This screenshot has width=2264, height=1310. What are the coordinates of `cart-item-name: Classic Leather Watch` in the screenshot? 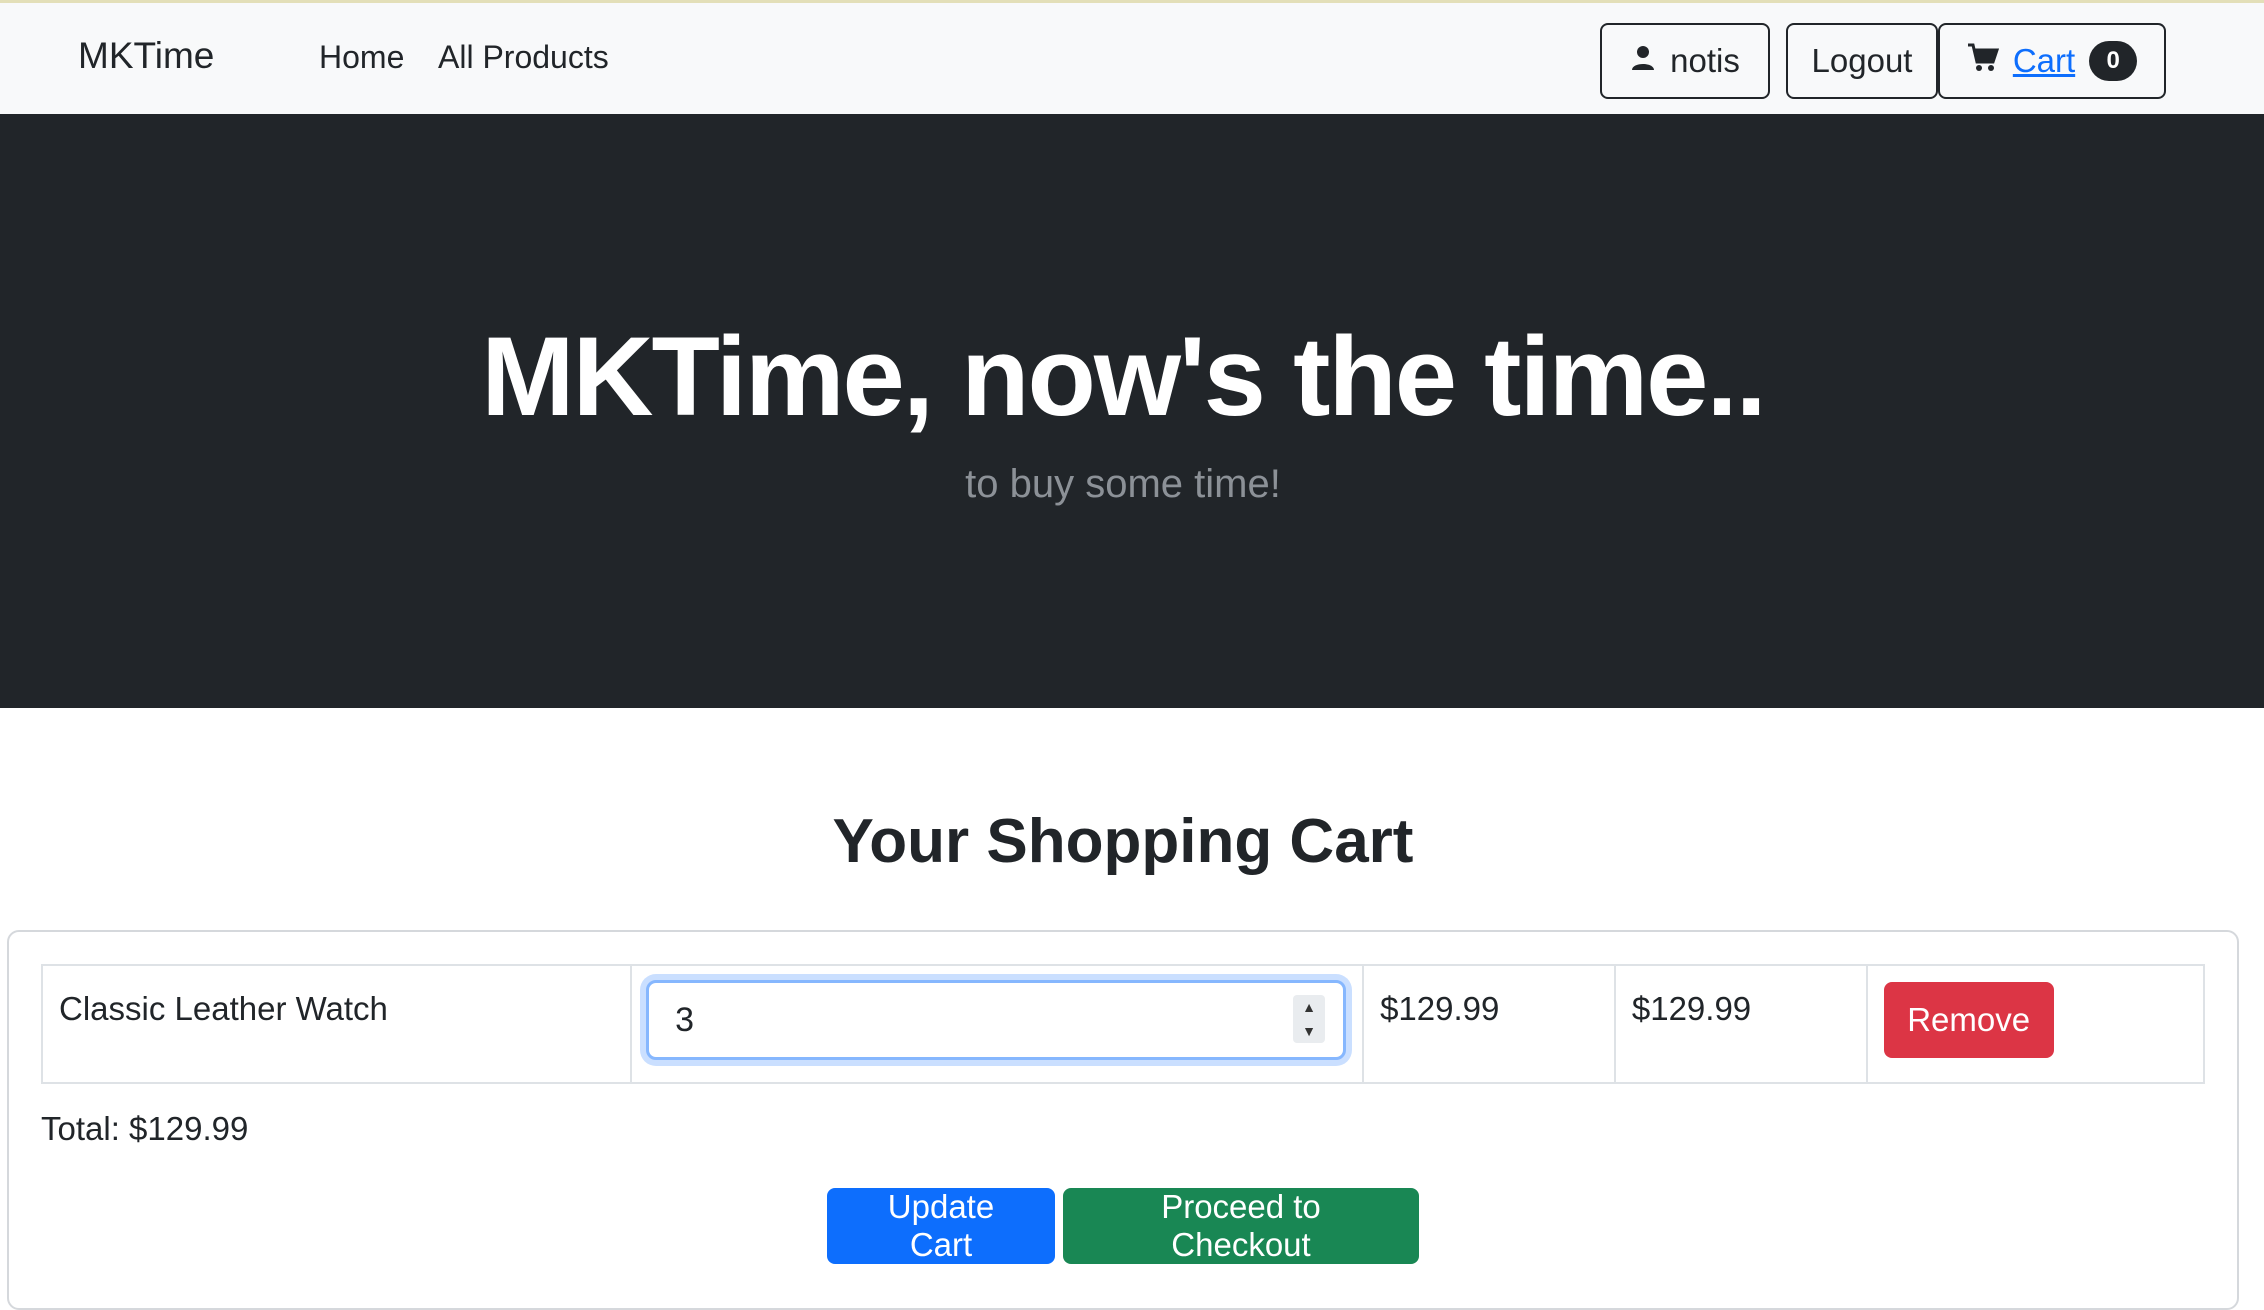 It's located at (336, 1024).